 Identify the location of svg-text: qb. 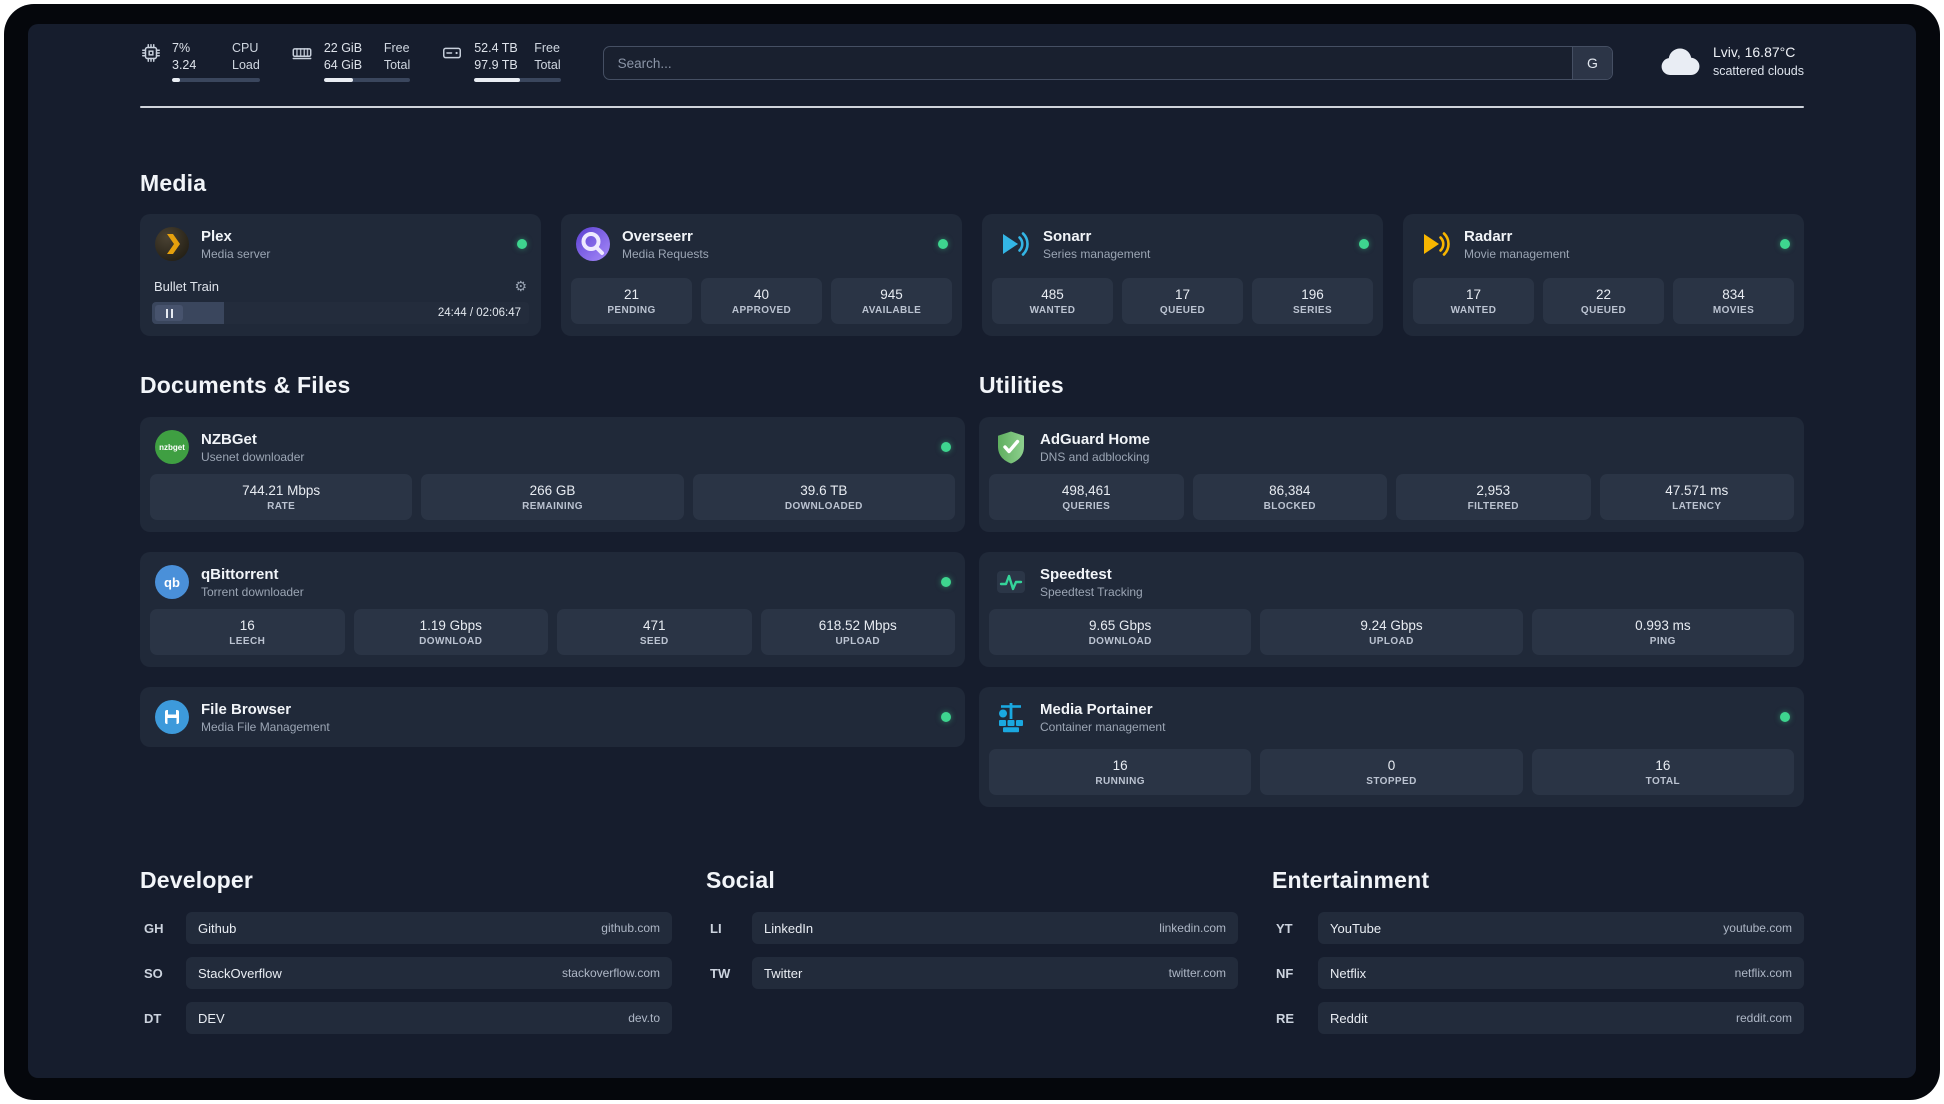
(172, 582).